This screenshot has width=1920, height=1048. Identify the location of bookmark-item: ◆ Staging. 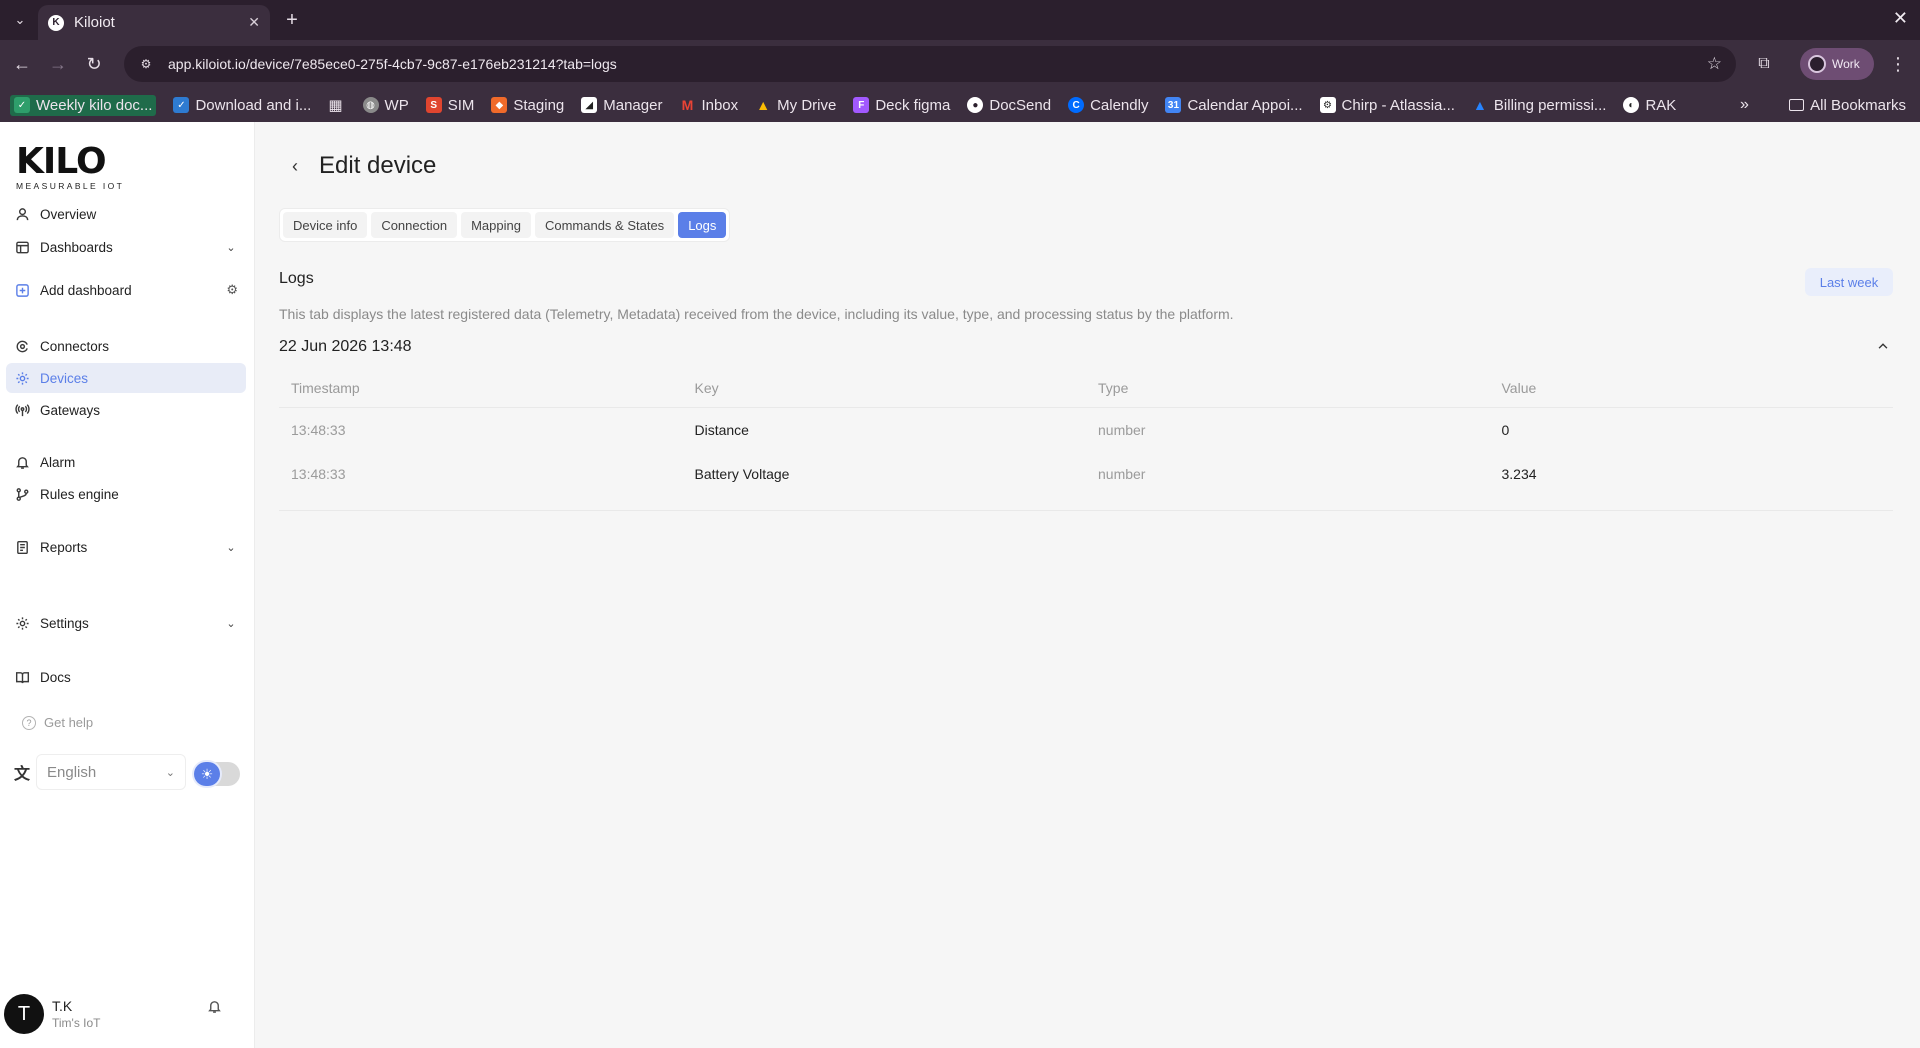
(527, 105).